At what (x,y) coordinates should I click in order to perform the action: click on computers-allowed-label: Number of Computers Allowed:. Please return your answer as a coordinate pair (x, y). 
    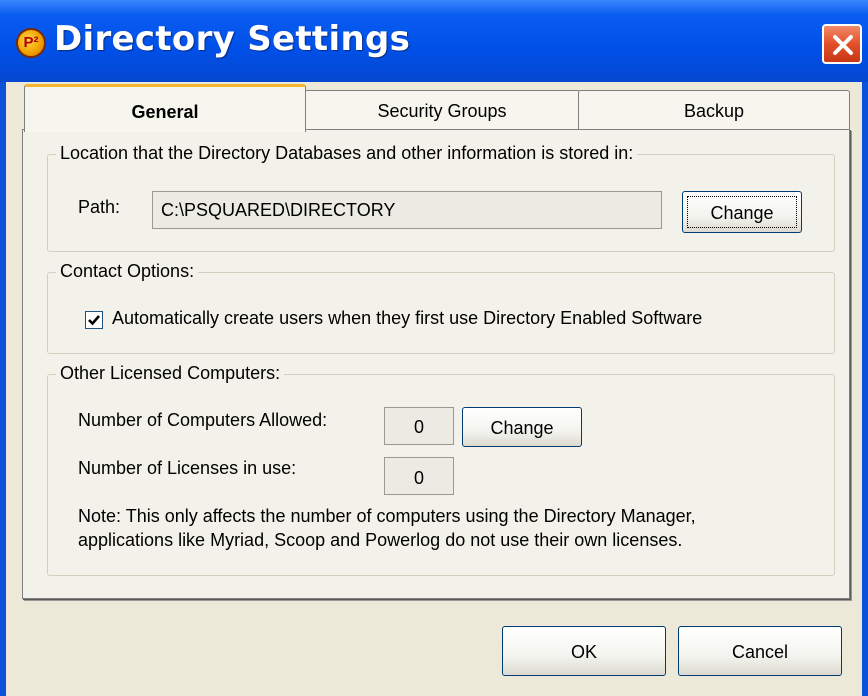
    Looking at the image, I should click on (203, 420).